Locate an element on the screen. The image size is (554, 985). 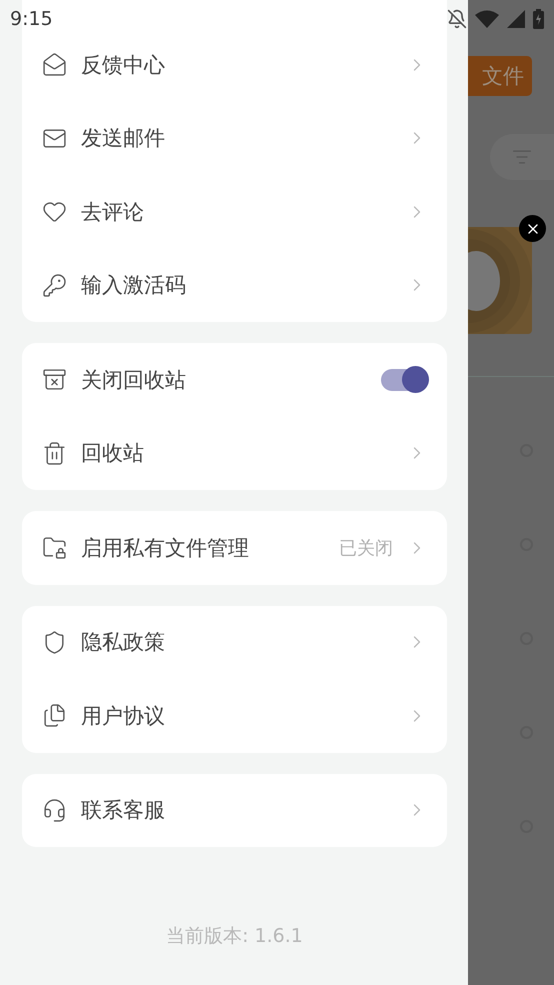
menu-label: 启用私有文件管理 is located at coordinates (165, 548).